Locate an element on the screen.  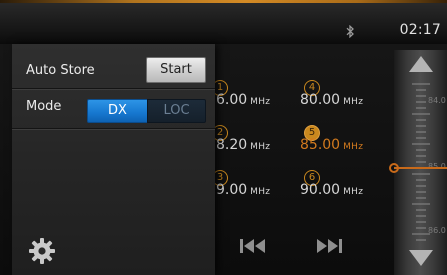
seek-back-button is located at coordinates (253, 246).